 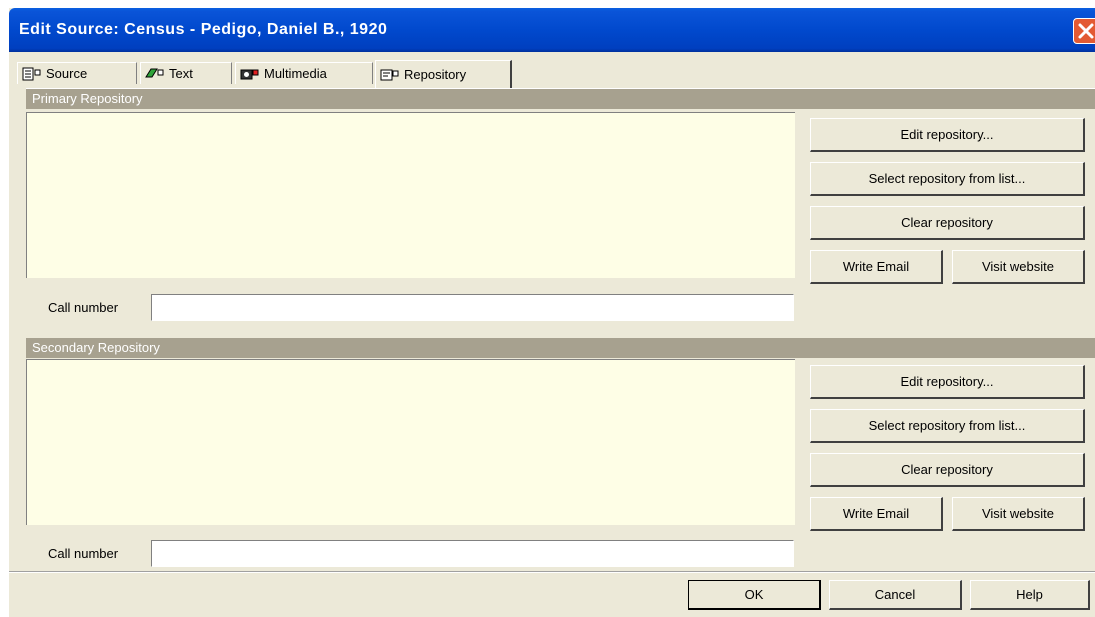 I want to click on close-icon, so click(x=1086, y=31).